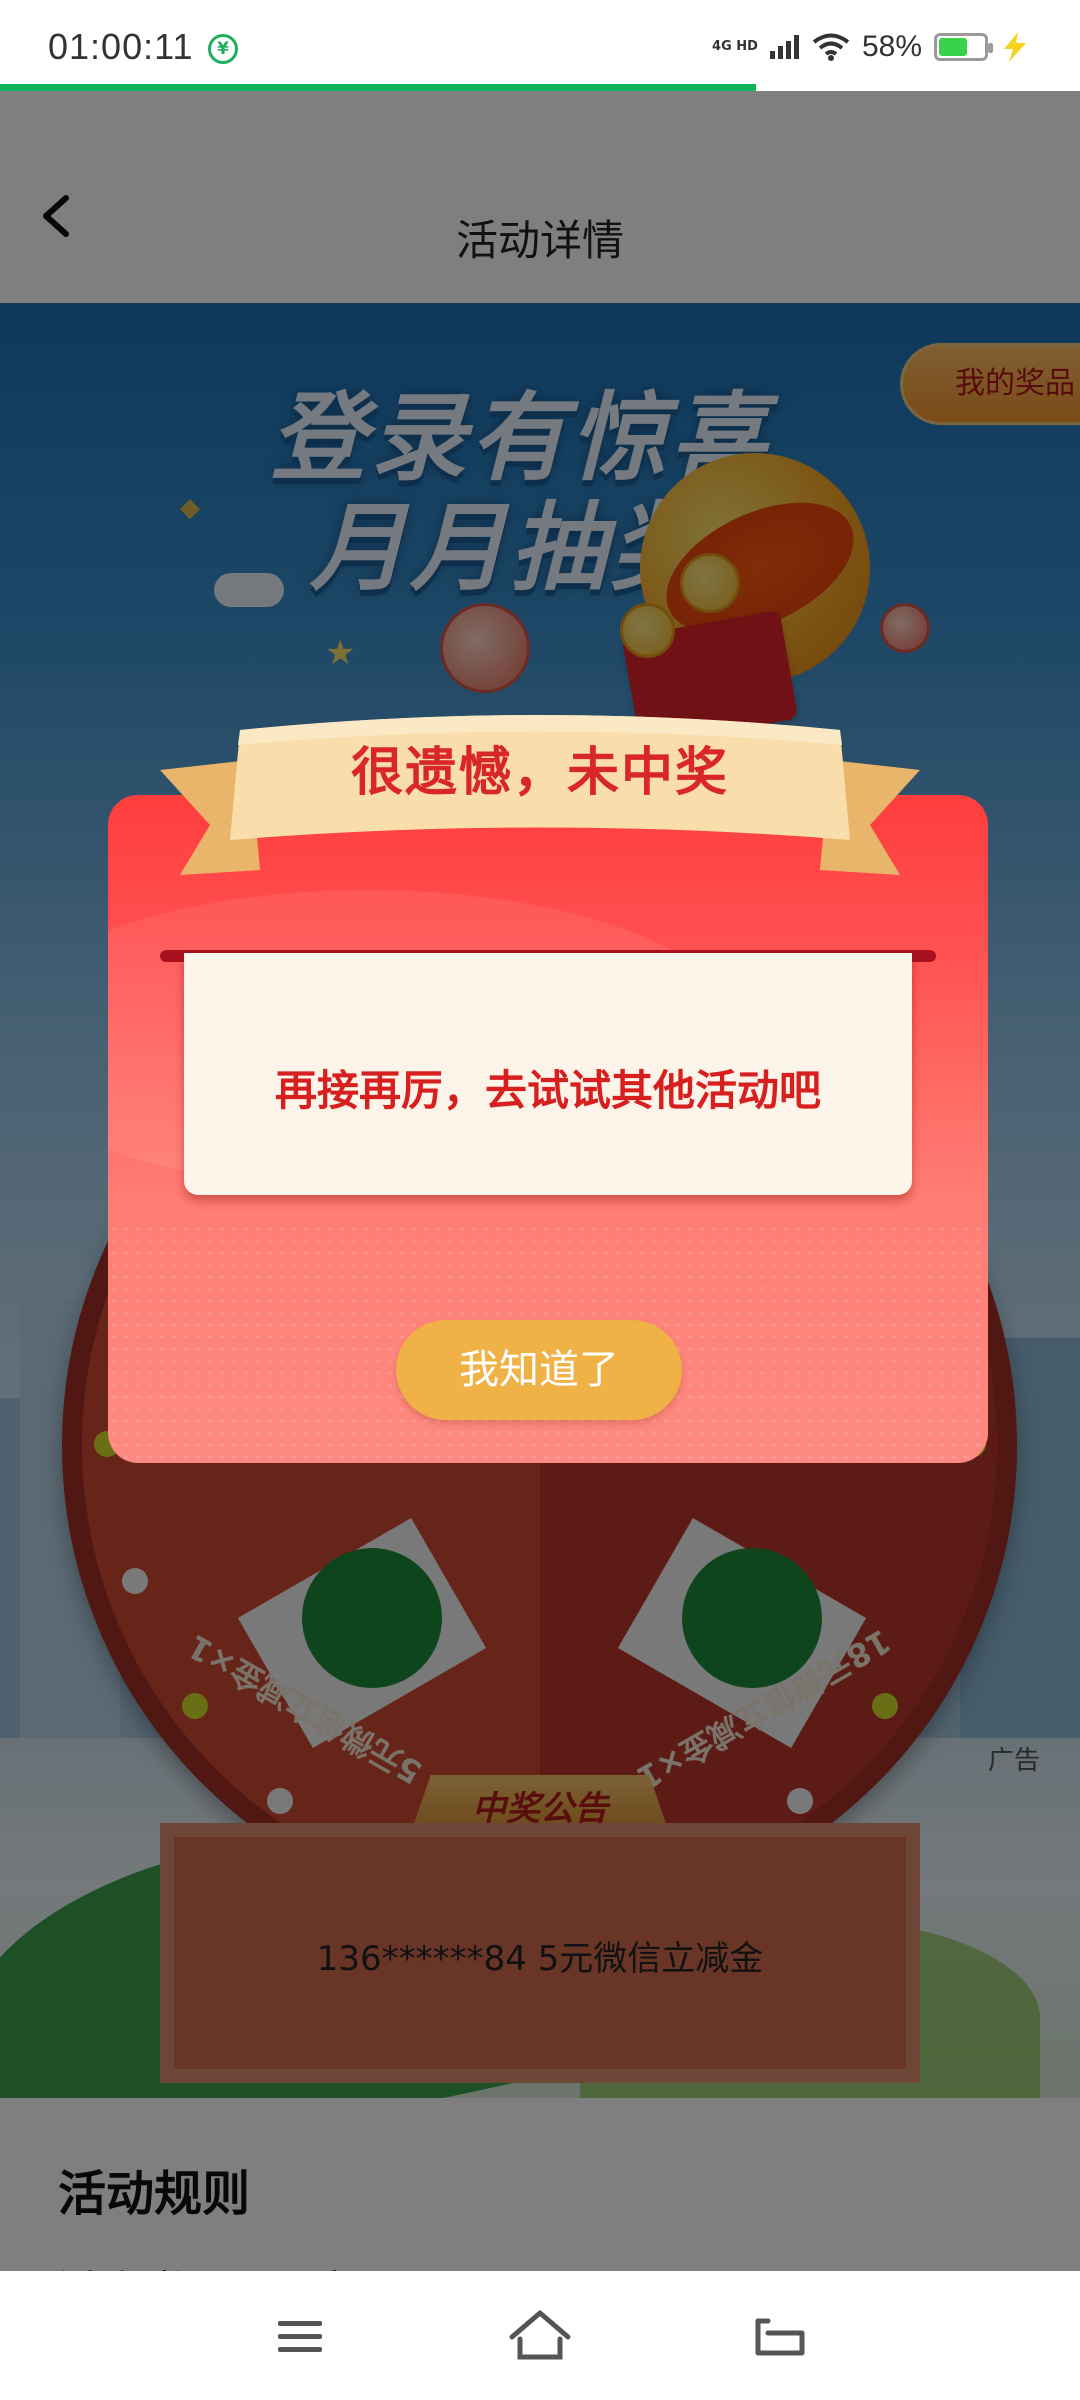  I want to click on home-button, so click(540, 2336).